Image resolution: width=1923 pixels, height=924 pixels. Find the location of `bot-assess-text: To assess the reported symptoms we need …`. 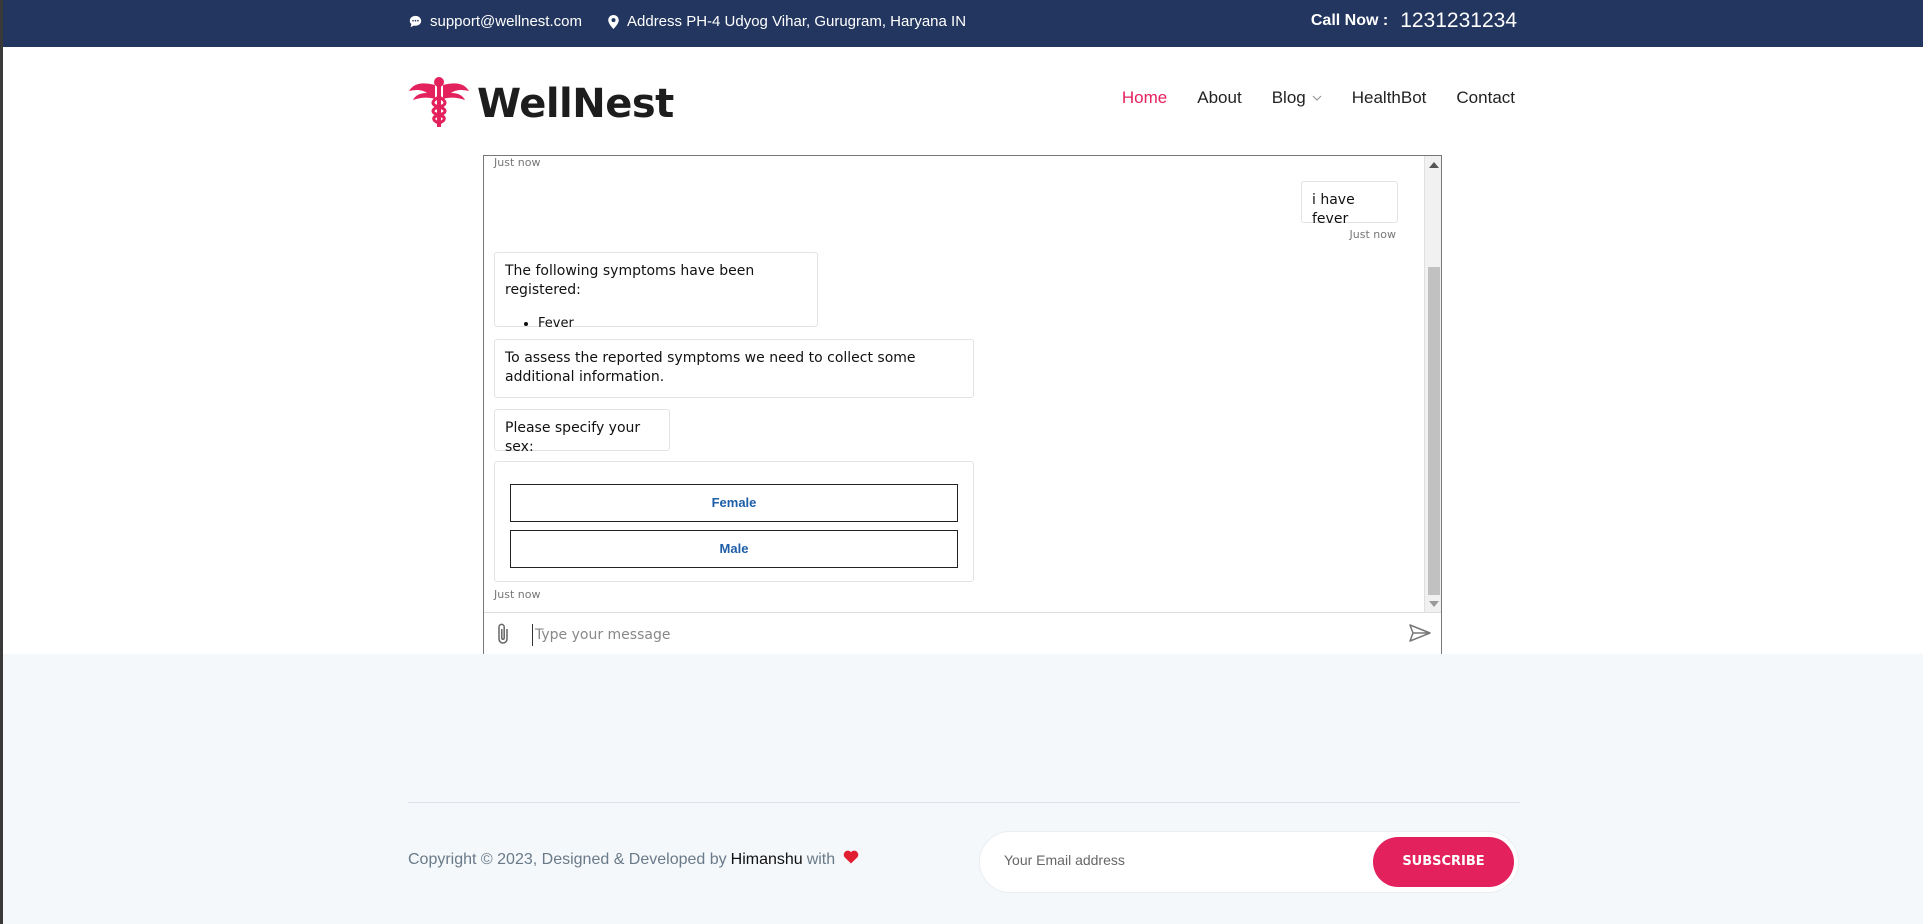

bot-assess-text: To assess the reported symptoms we need … is located at coordinates (710, 367).